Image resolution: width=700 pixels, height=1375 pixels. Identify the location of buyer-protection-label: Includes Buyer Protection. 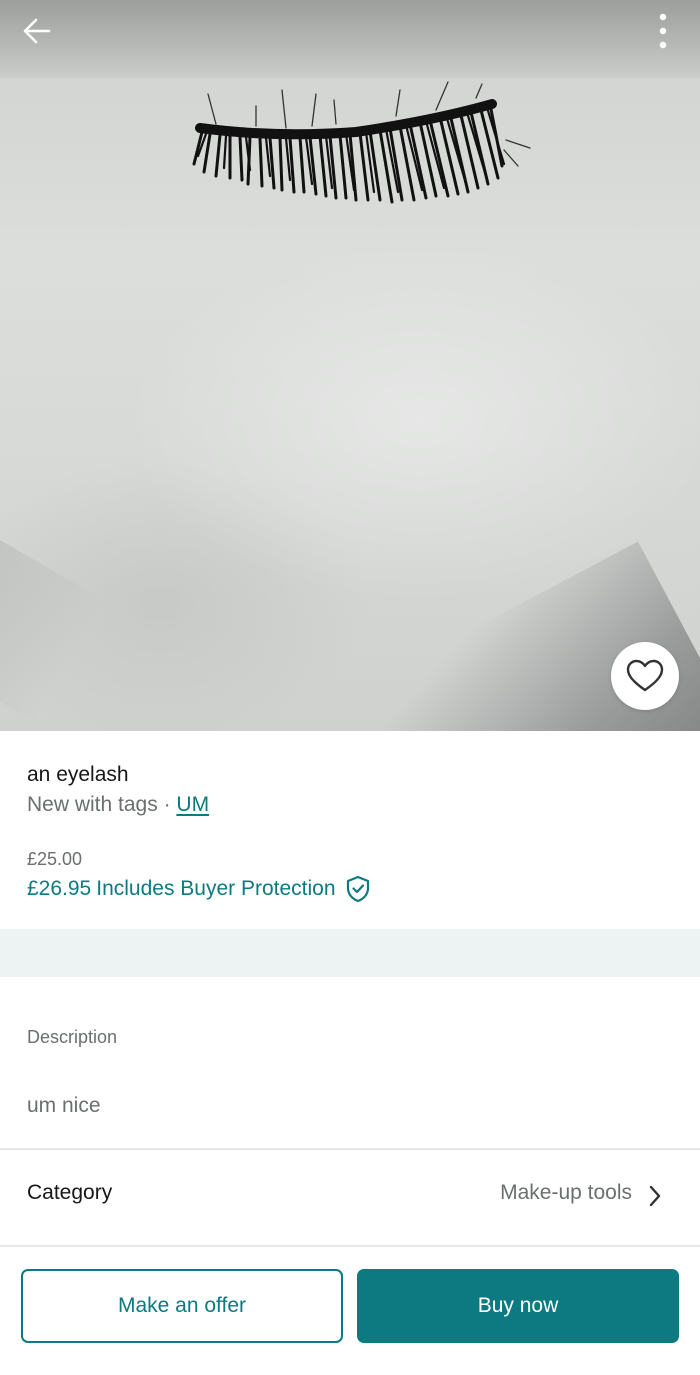
(216, 888).